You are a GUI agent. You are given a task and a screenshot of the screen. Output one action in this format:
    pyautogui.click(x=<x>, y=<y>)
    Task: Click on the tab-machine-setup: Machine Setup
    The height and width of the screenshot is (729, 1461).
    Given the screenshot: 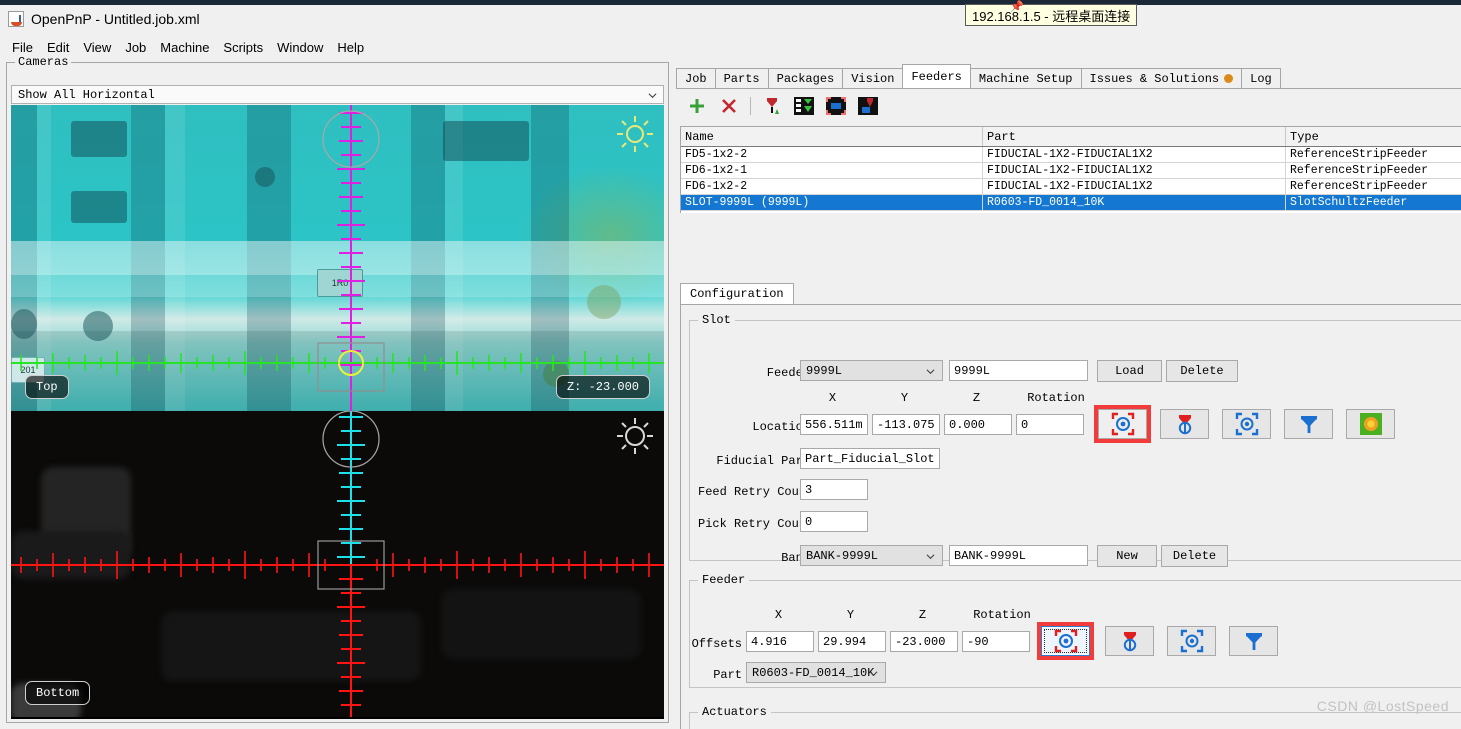 What is the action you would take?
    pyautogui.click(x=1025, y=78)
    